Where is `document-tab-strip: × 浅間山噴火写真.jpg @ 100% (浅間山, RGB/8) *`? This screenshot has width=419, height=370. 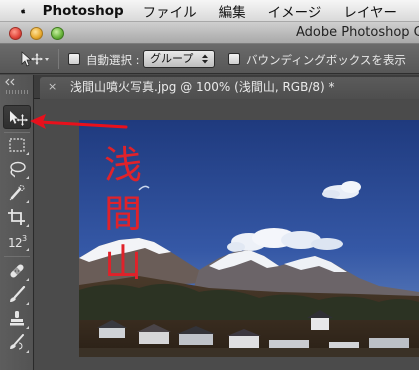 document-tab-strip: × 浅間山噴火写真.jpg @ 100% (浅間山, RGB/8) * is located at coordinates (226, 87).